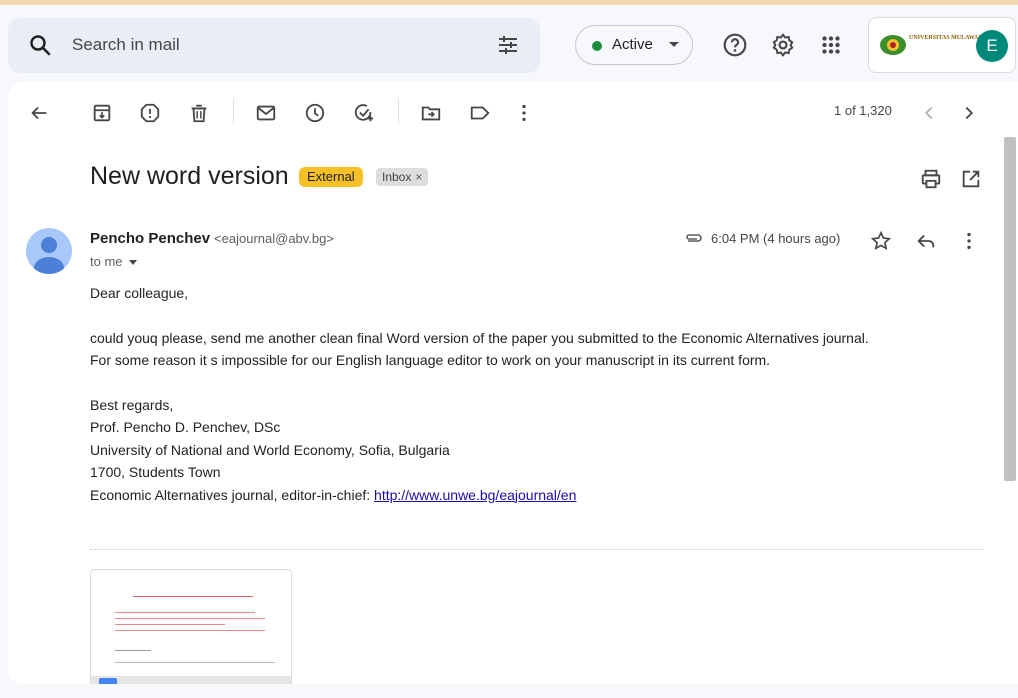 The image size is (1018, 698). What do you see at coordinates (102, 113) in the screenshot?
I see `archive-icon` at bounding box center [102, 113].